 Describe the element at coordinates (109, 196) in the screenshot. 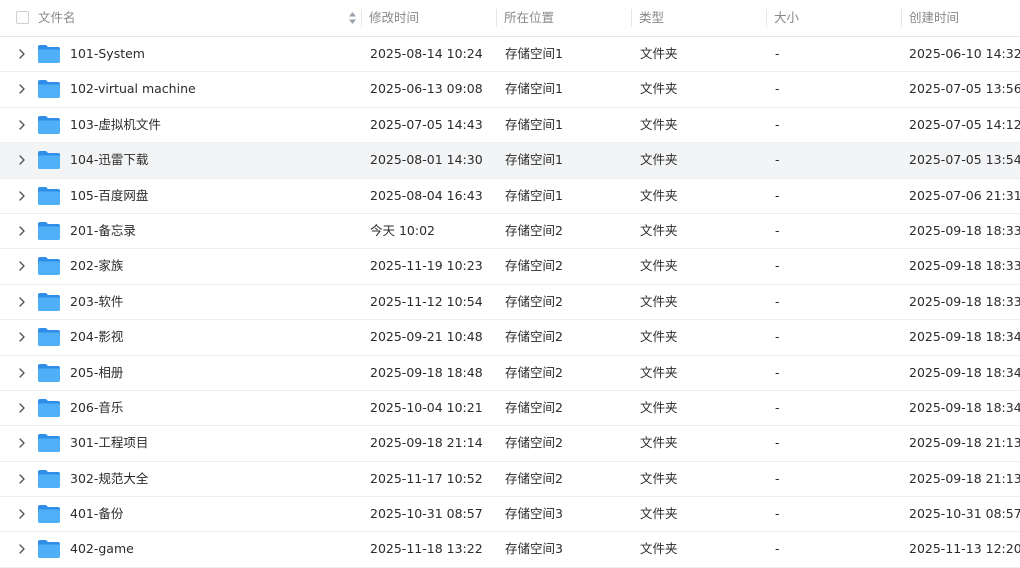

I see `file-name: 105-百度网盘` at that location.